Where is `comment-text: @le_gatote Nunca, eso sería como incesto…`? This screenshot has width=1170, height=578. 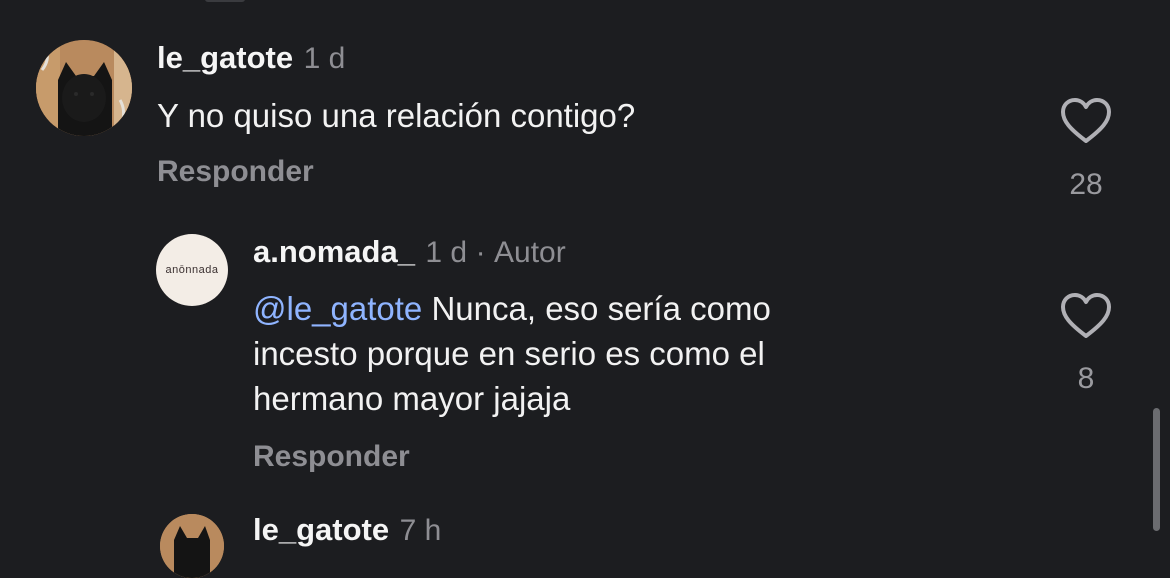 comment-text: @le_gatote Nunca, eso sería como incesto… is located at coordinates (512, 353).